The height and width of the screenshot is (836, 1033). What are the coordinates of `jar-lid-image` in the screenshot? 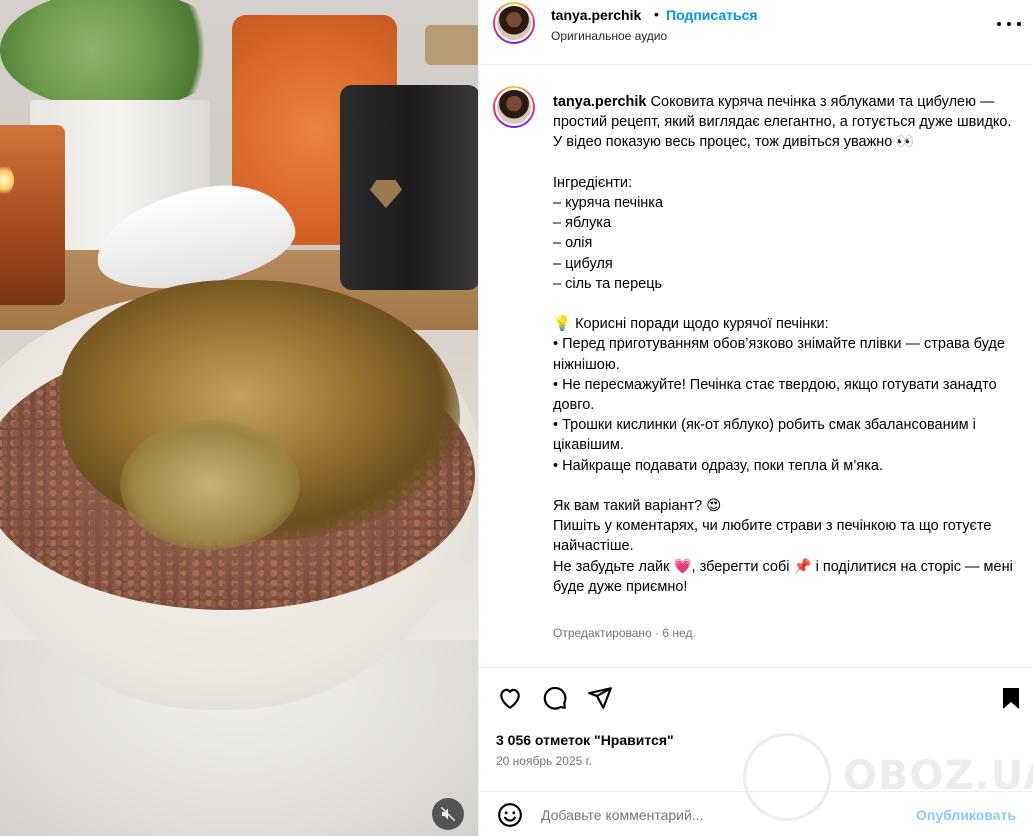 It's located at (451, 45).